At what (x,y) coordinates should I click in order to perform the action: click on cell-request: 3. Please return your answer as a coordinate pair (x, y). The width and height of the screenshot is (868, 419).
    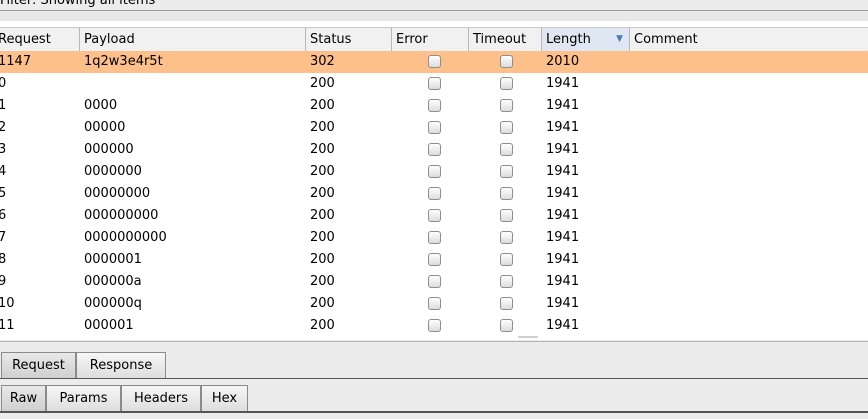
    Looking at the image, I should click on (3, 149).